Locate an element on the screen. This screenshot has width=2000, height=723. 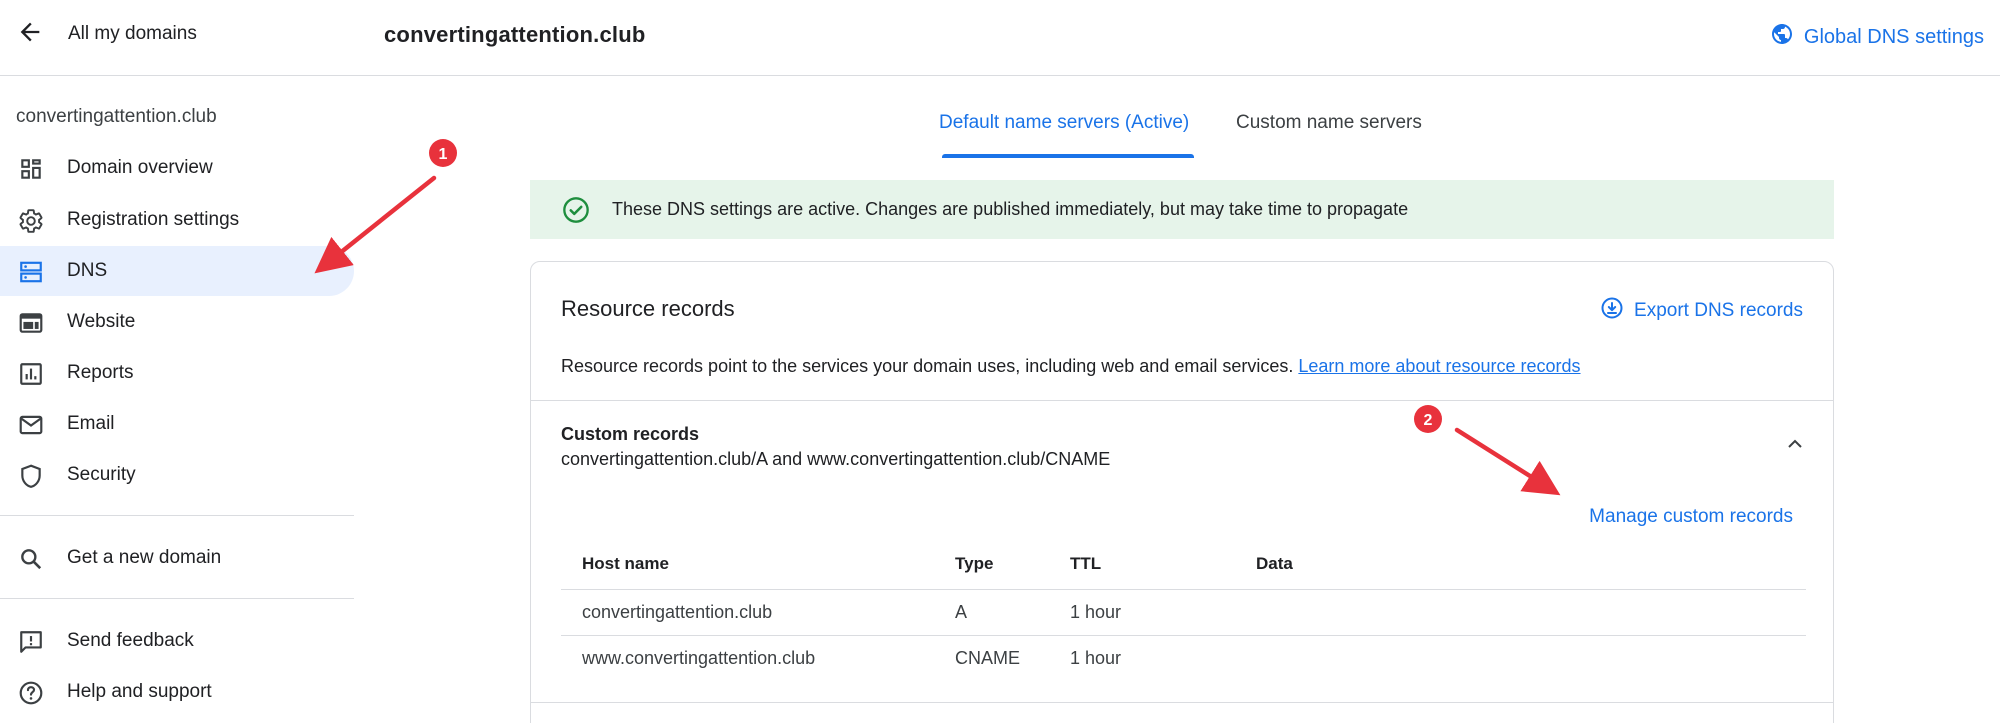
sidebar-item-label: Registration settings is located at coordinates (153, 219).